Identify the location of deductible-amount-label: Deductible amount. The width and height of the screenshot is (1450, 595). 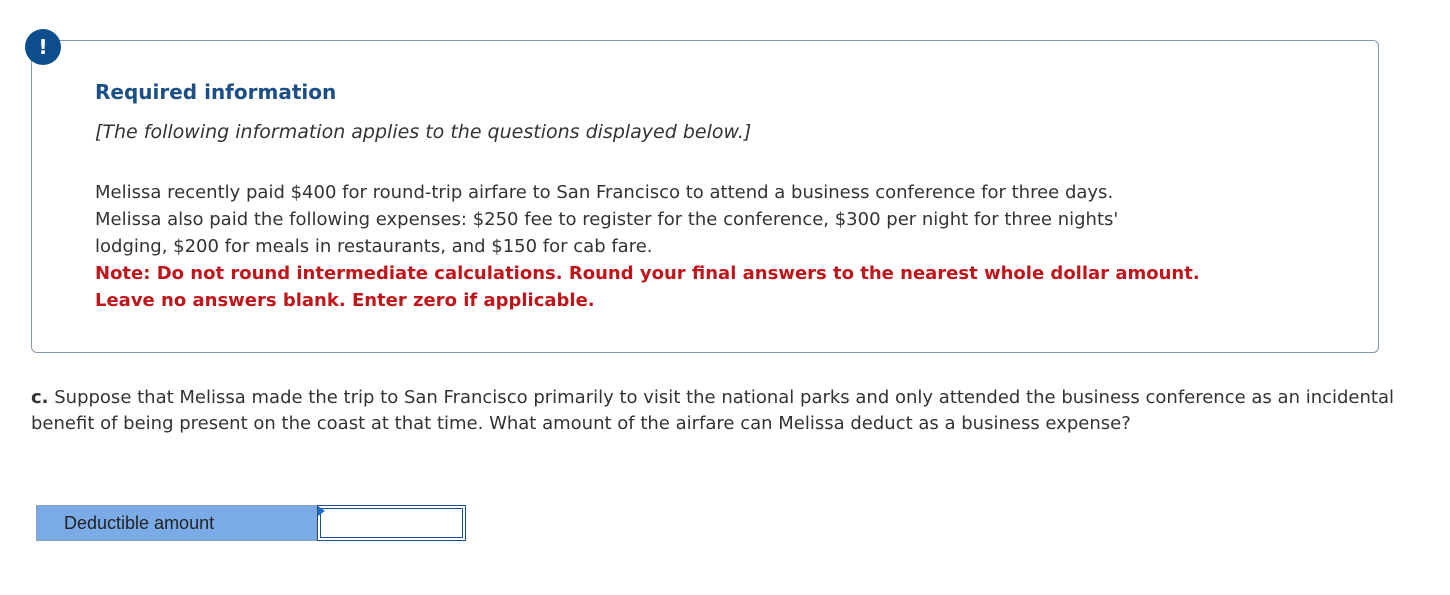
(176, 523).